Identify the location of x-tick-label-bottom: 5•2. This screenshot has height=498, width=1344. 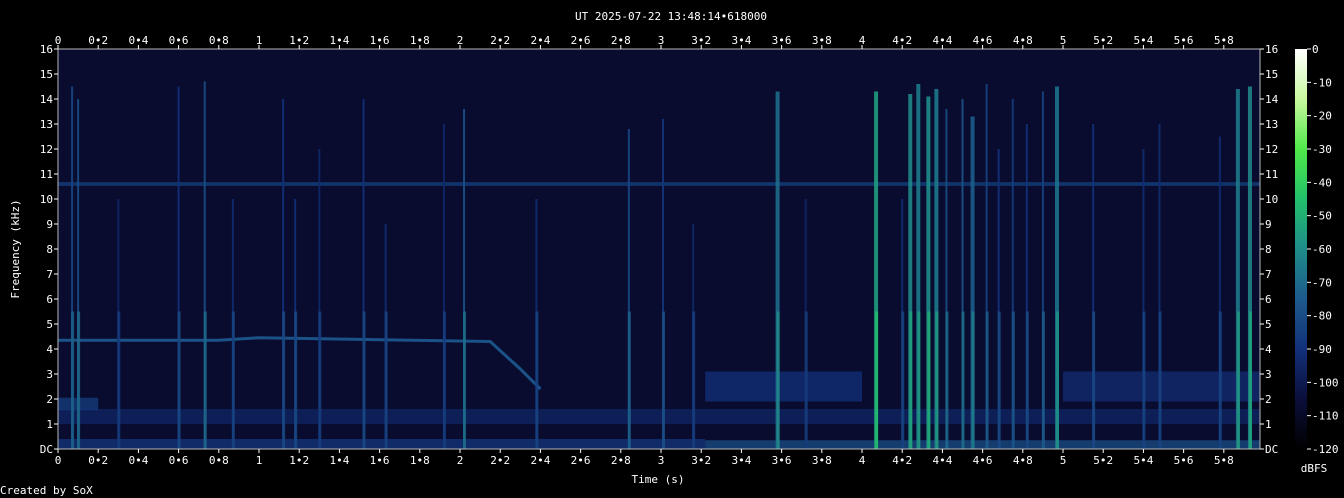
(1103, 460).